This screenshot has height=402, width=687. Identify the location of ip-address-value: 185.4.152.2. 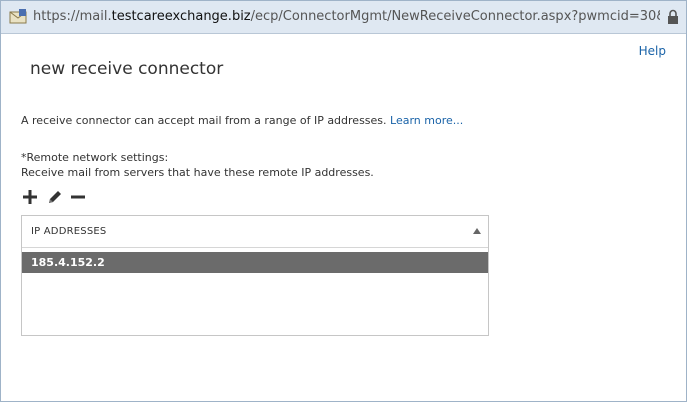
(68, 262).